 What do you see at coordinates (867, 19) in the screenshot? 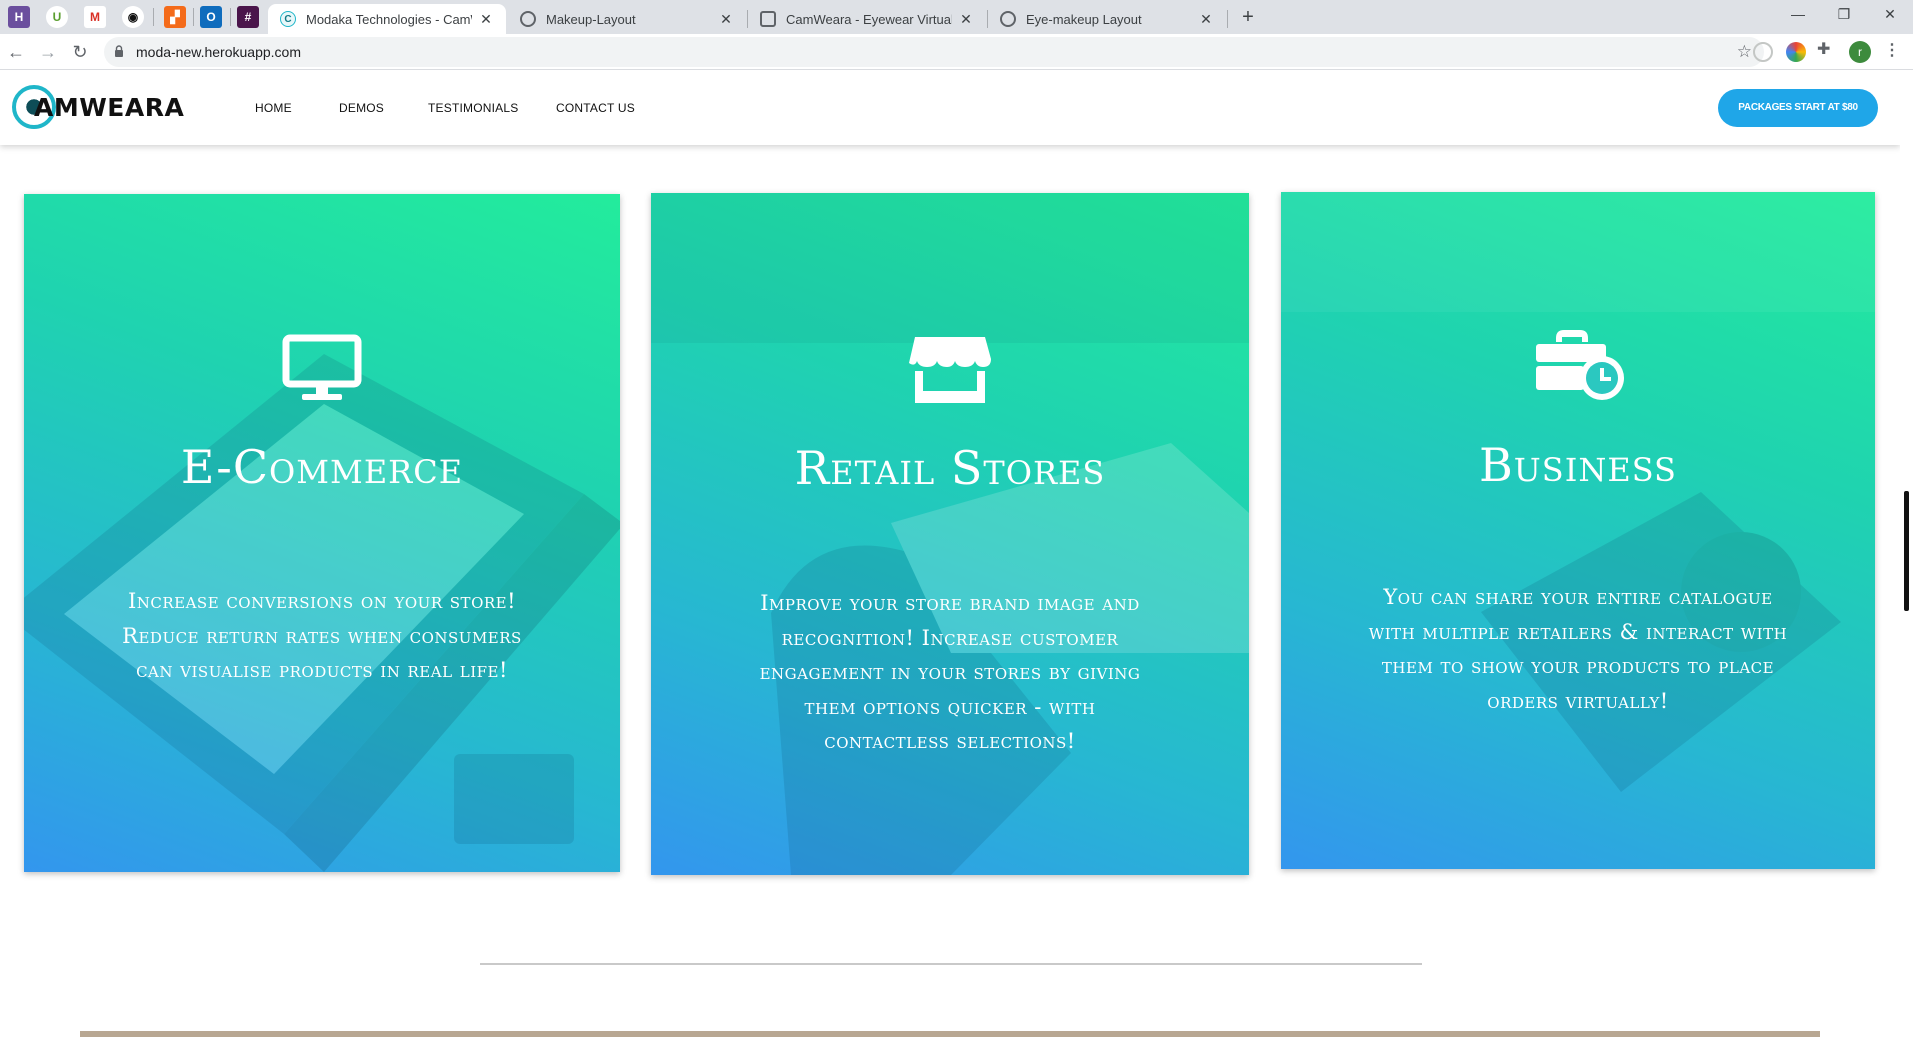
I see `tab-camweara-eyewear: CamWeara - Eyewear Virtual Try On ✕` at bounding box center [867, 19].